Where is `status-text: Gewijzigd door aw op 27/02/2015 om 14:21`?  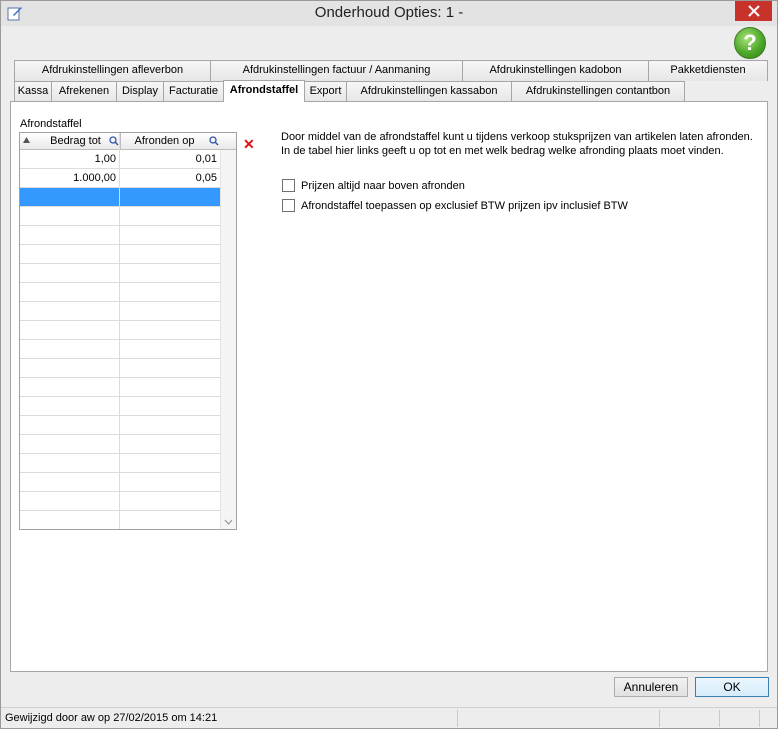 status-text: Gewijzigd door aw op 27/02/2015 om 14:21 is located at coordinates (111, 718).